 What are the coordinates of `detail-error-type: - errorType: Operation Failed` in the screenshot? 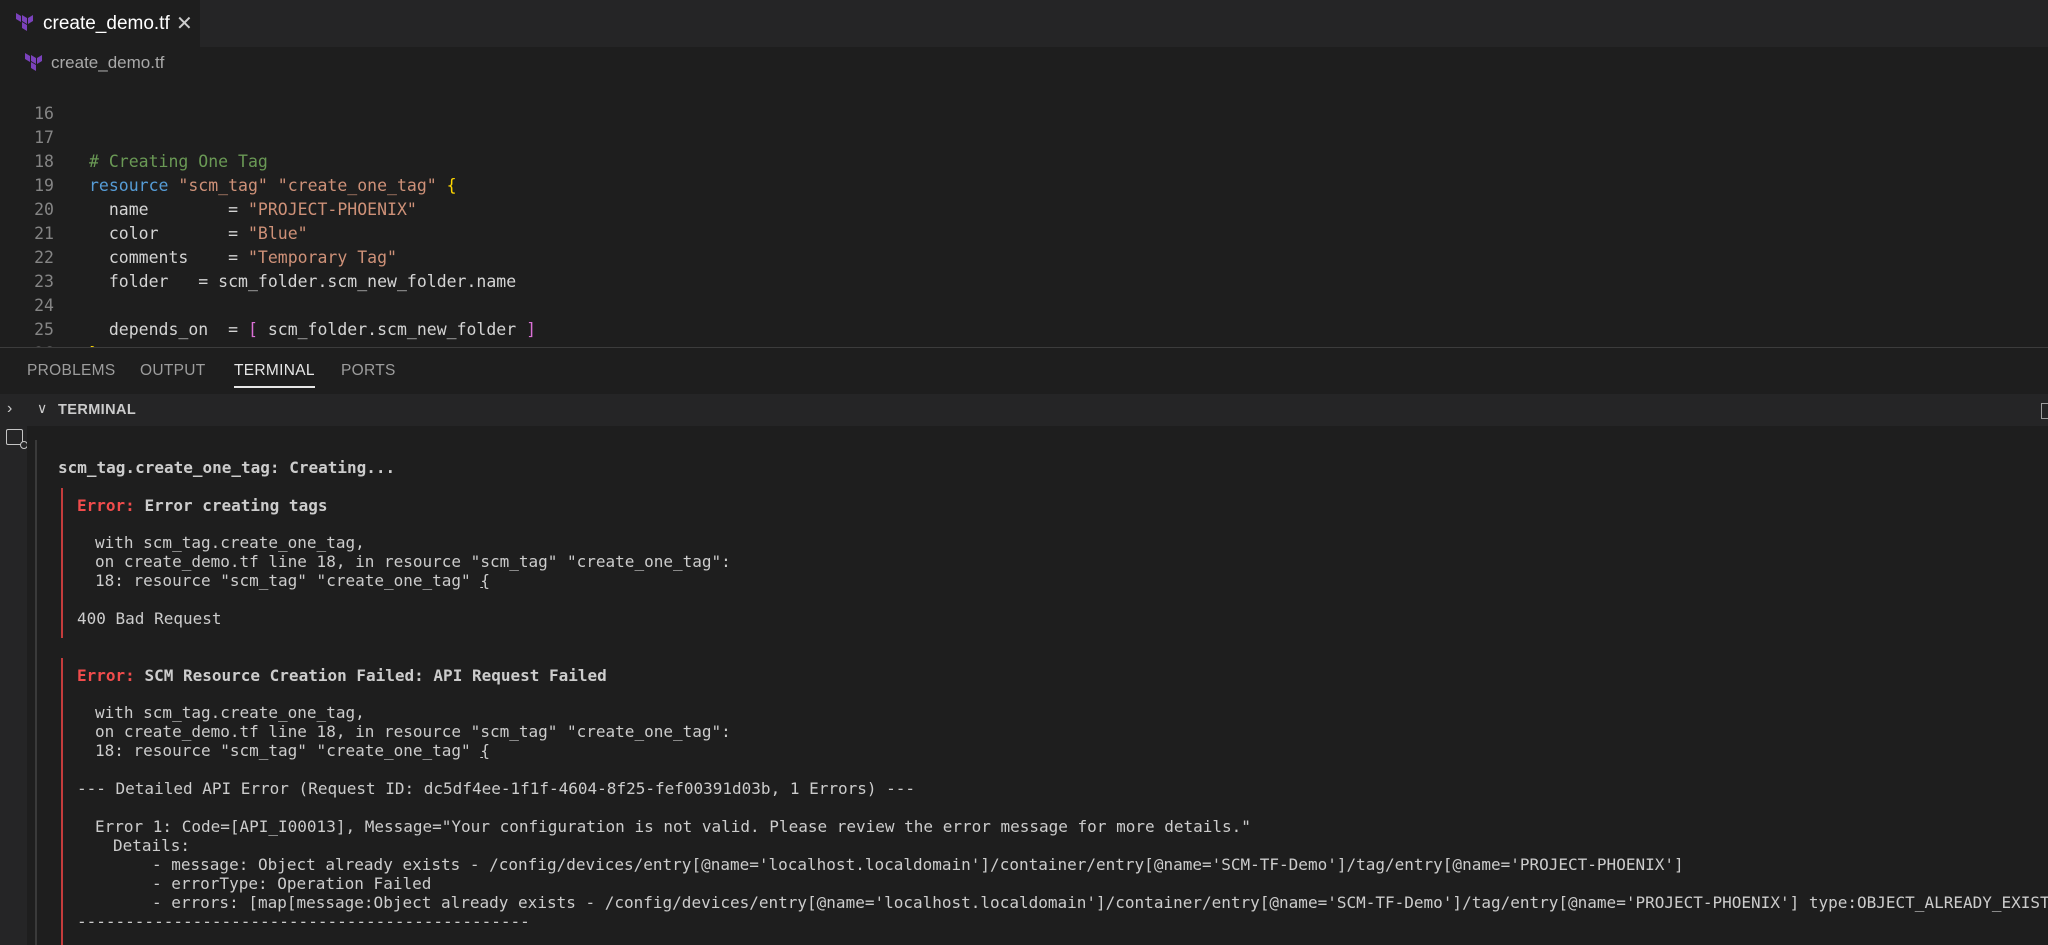 It's located at (292, 883).